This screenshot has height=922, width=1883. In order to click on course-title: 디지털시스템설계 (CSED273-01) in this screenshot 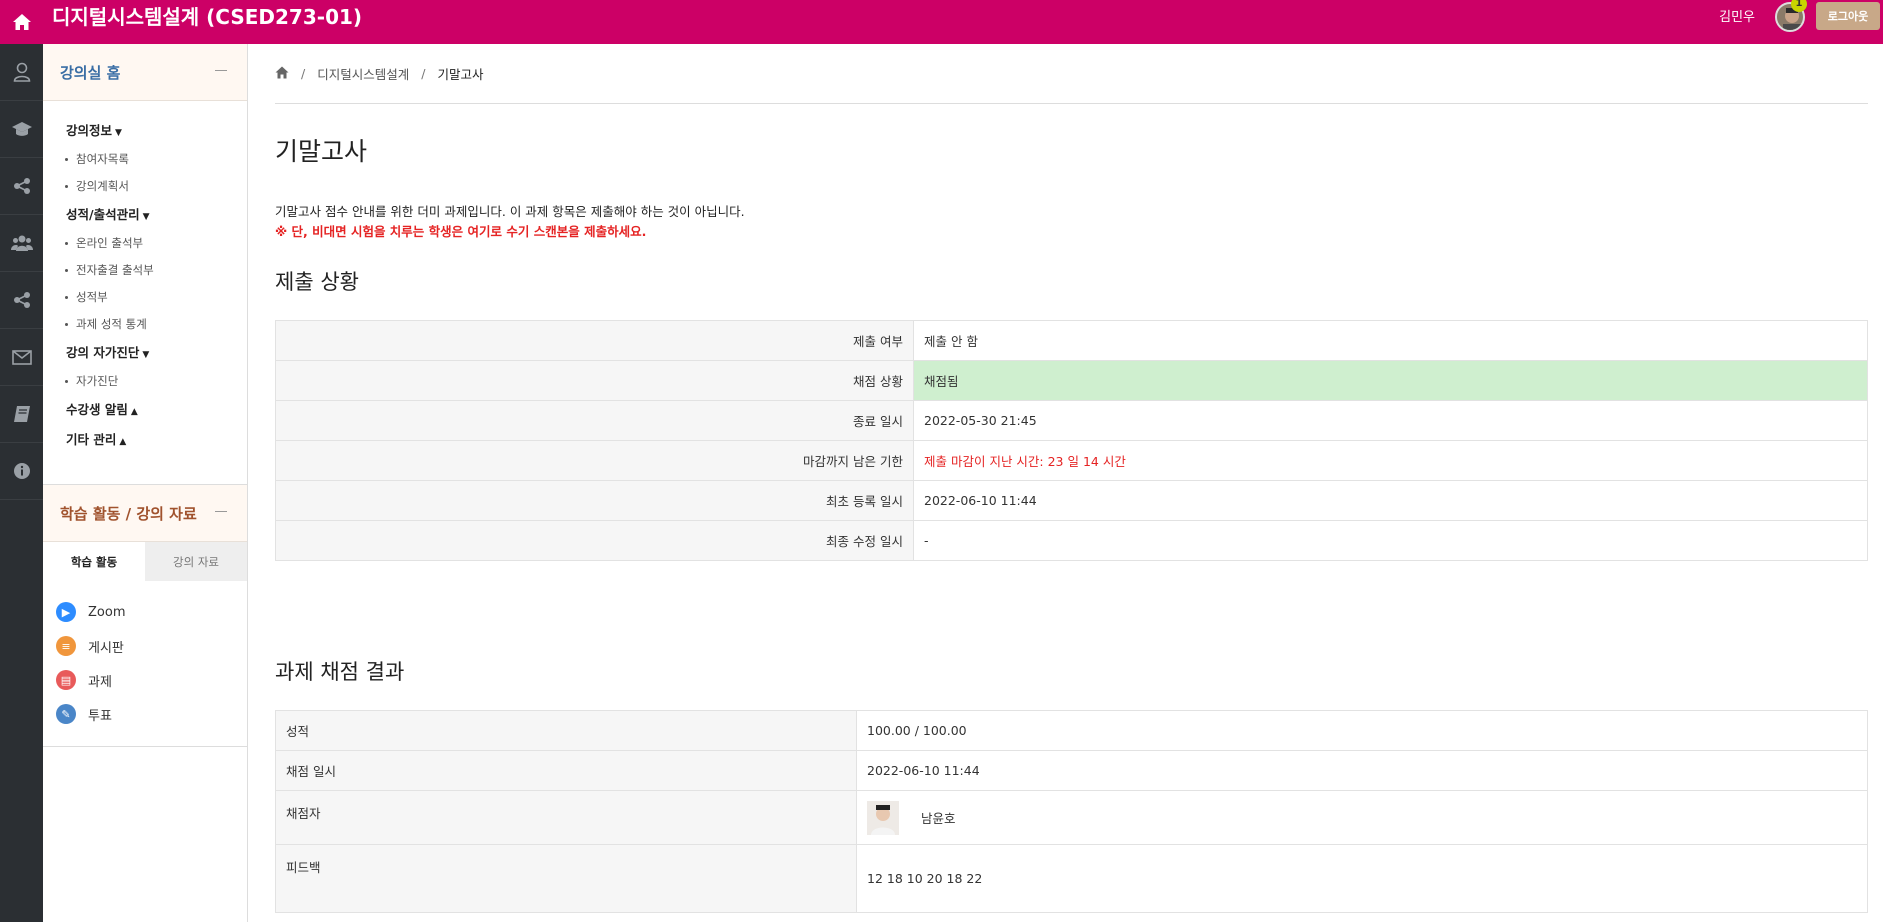, I will do `click(207, 17)`.